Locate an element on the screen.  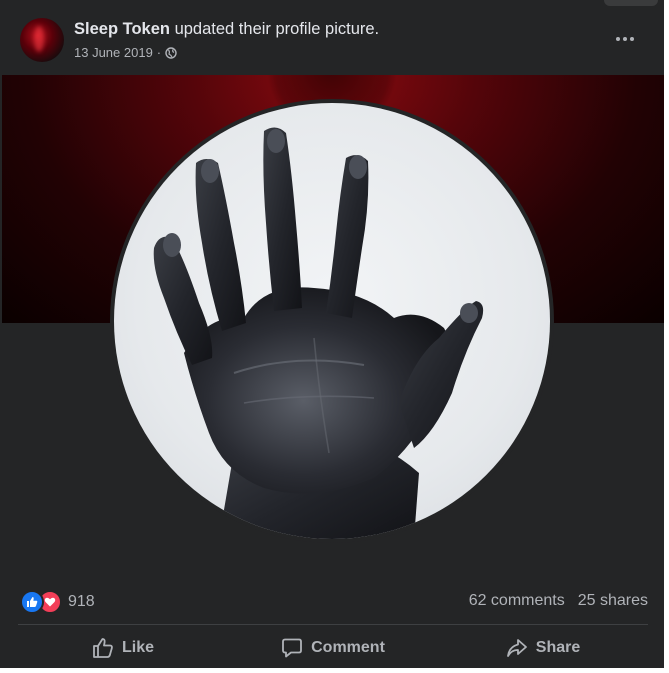
engagement-counts: 62 comments 25 shares is located at coordinates (558, 601).